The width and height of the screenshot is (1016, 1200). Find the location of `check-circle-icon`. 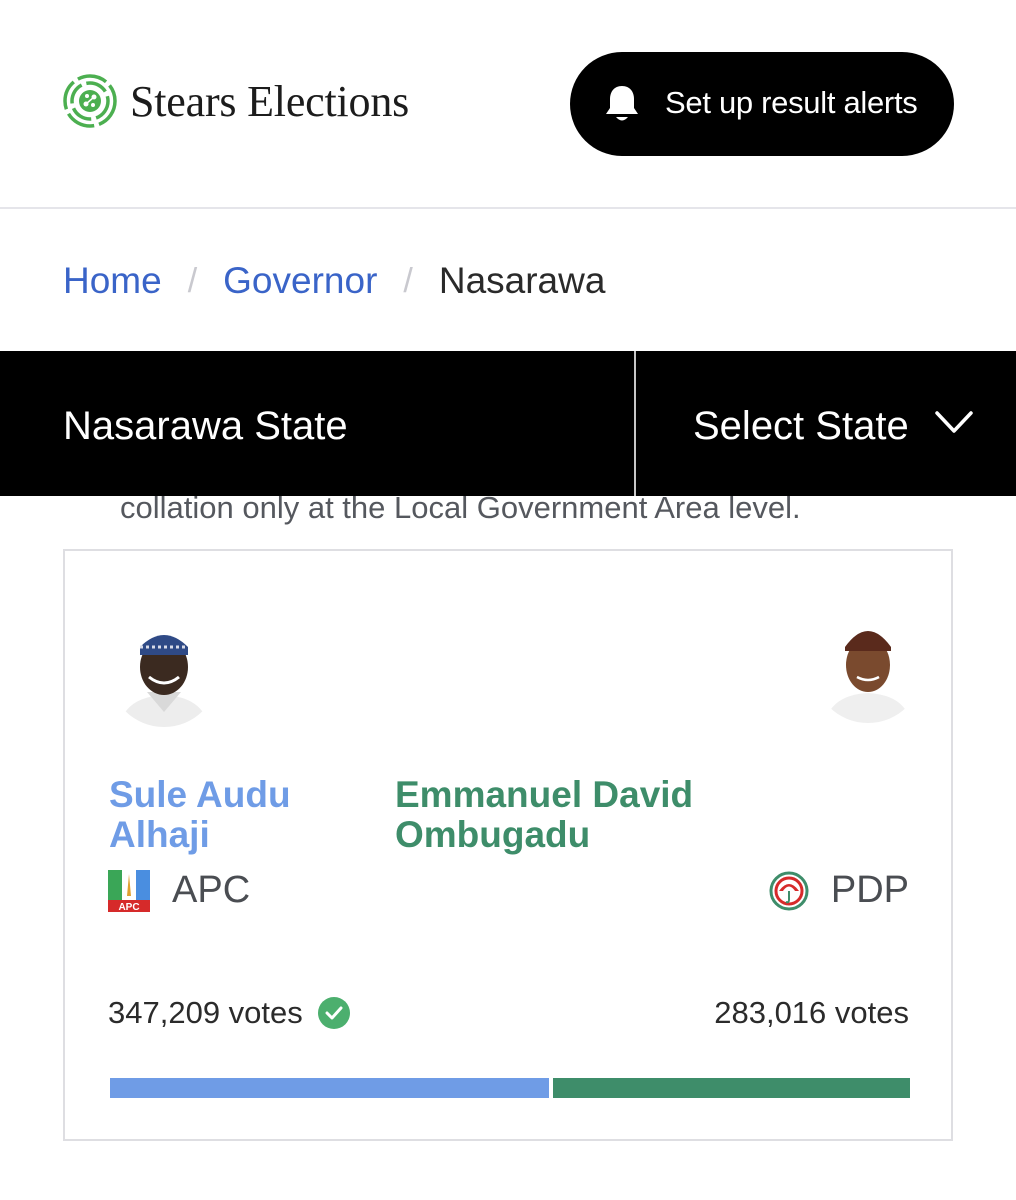

check-circle-icon is located at coordinates (333, 1013).